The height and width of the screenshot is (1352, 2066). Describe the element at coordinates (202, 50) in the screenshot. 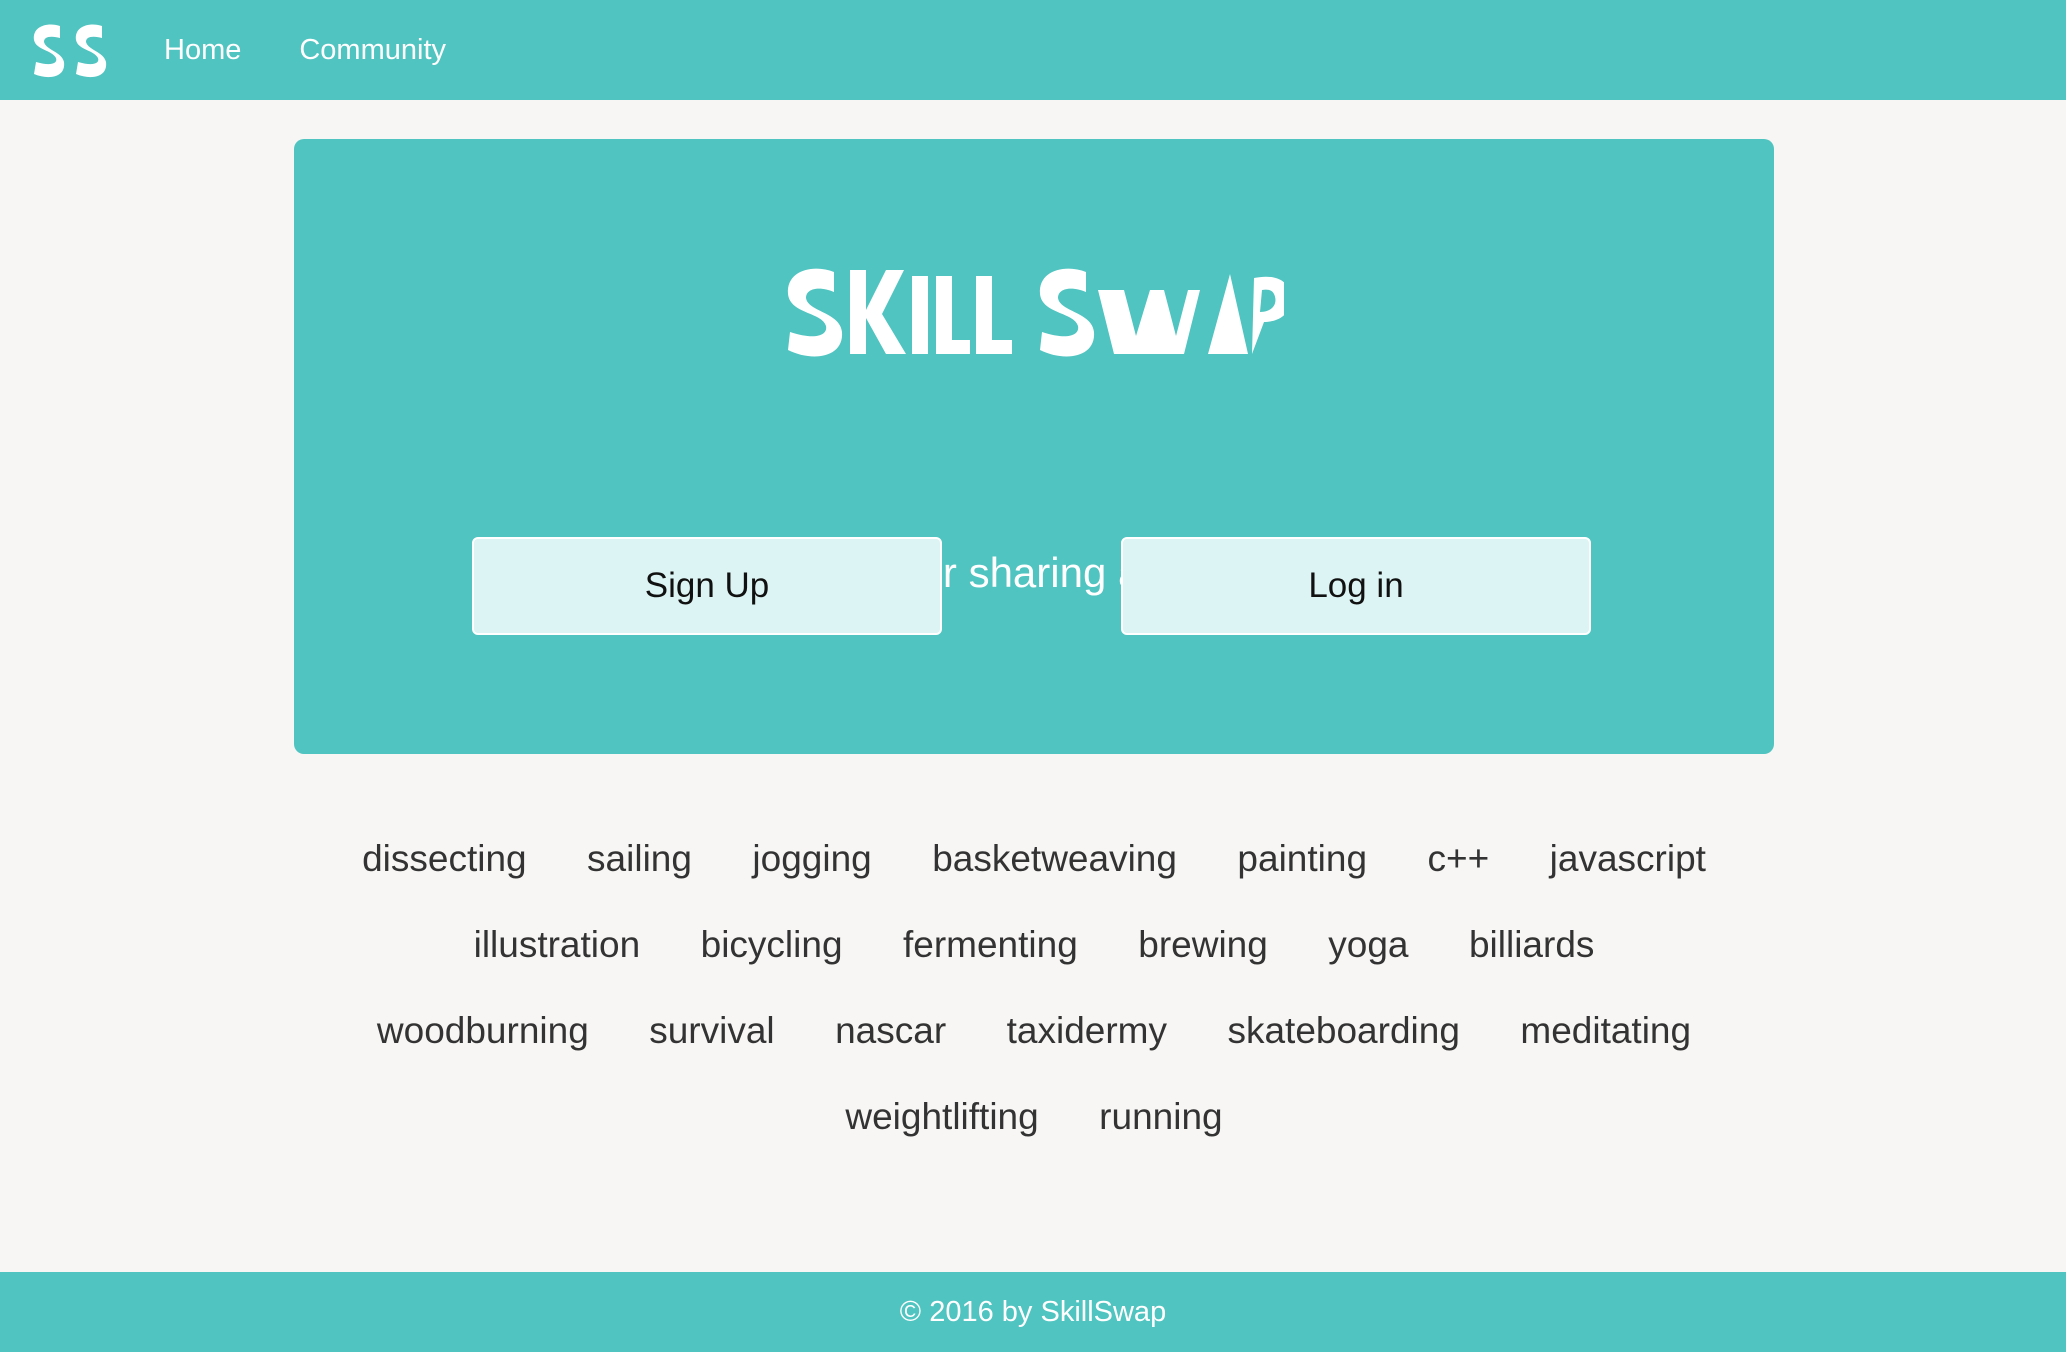

I see `nav-home-link: Home` at that location.